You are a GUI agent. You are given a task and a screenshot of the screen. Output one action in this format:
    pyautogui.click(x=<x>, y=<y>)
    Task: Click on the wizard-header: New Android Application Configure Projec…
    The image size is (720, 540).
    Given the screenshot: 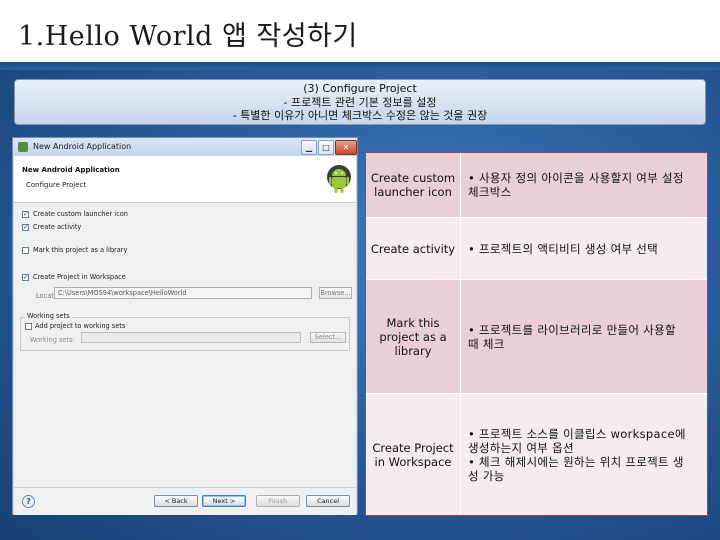 What is the action you would take?
    pyautogui.click(x=185, y=179)
    